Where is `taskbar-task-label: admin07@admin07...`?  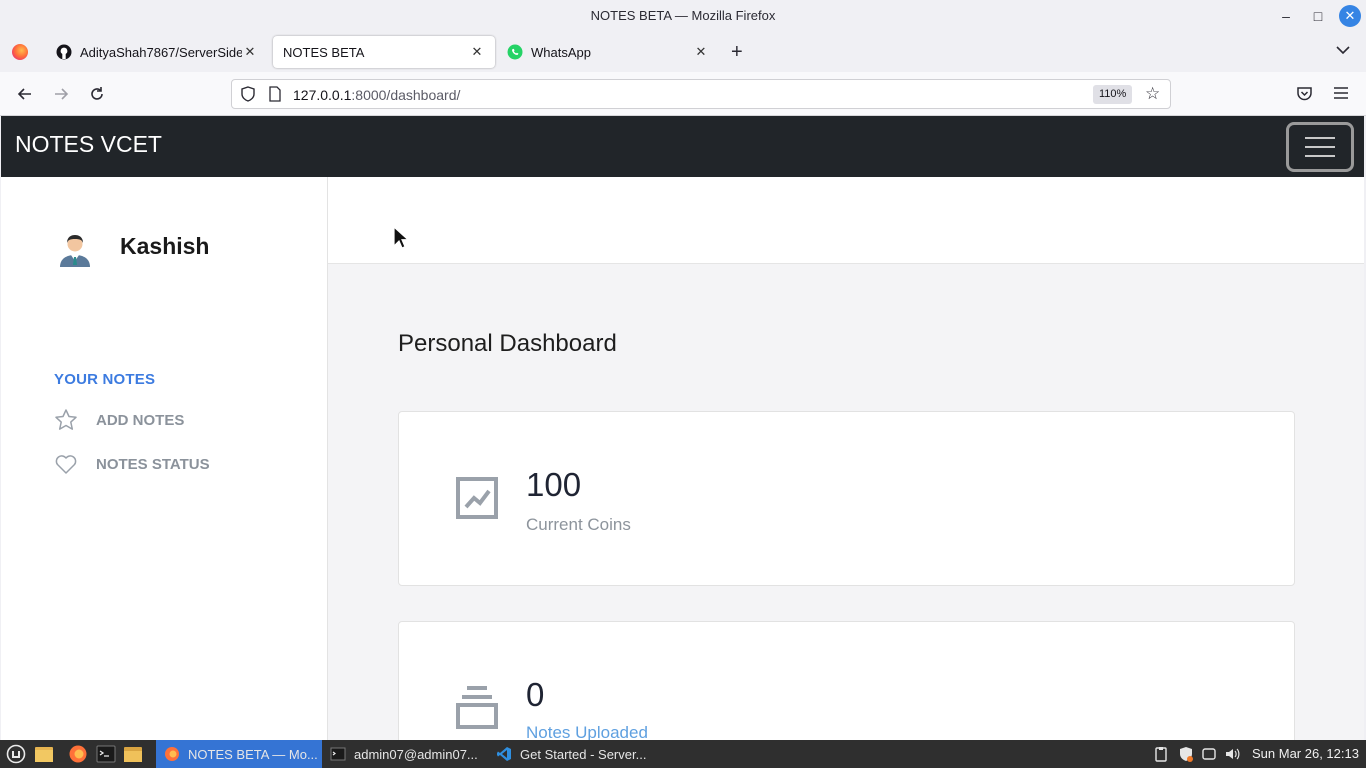
taskbar-task-label: admin07@admin07... is located at coordinates (416, 754).